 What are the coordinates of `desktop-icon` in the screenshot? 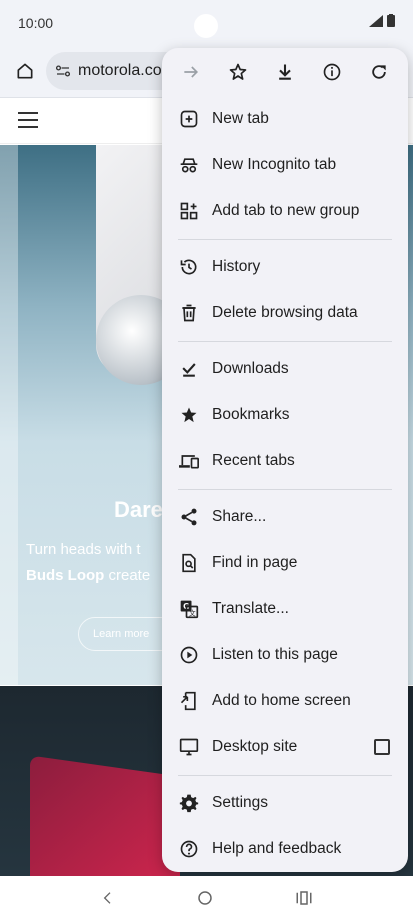 It's located at (189, 747).